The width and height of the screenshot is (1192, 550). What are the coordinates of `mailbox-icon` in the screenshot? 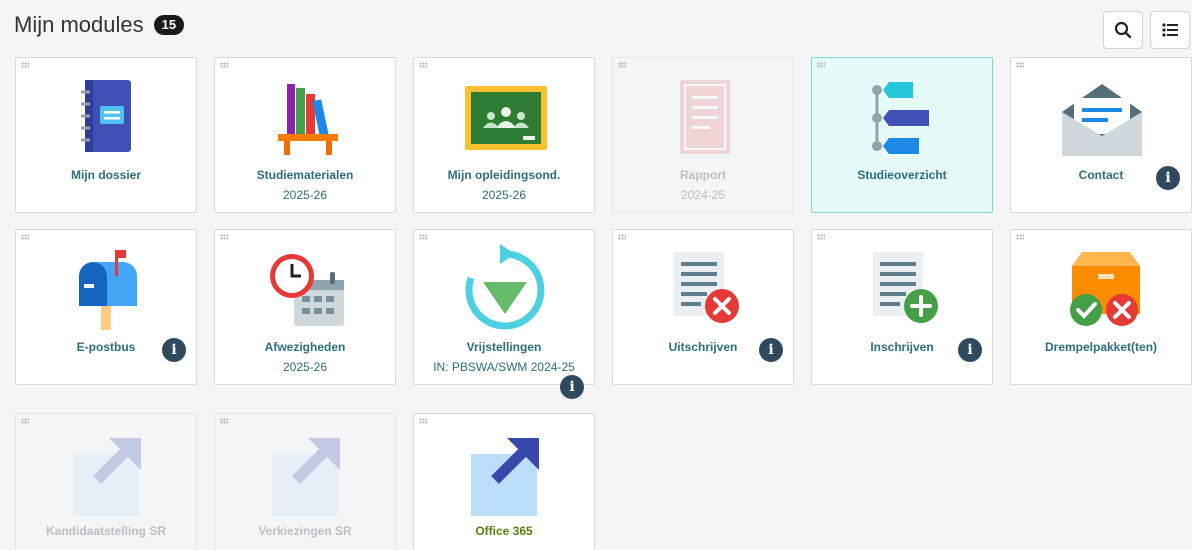 It's located at (108, 290).